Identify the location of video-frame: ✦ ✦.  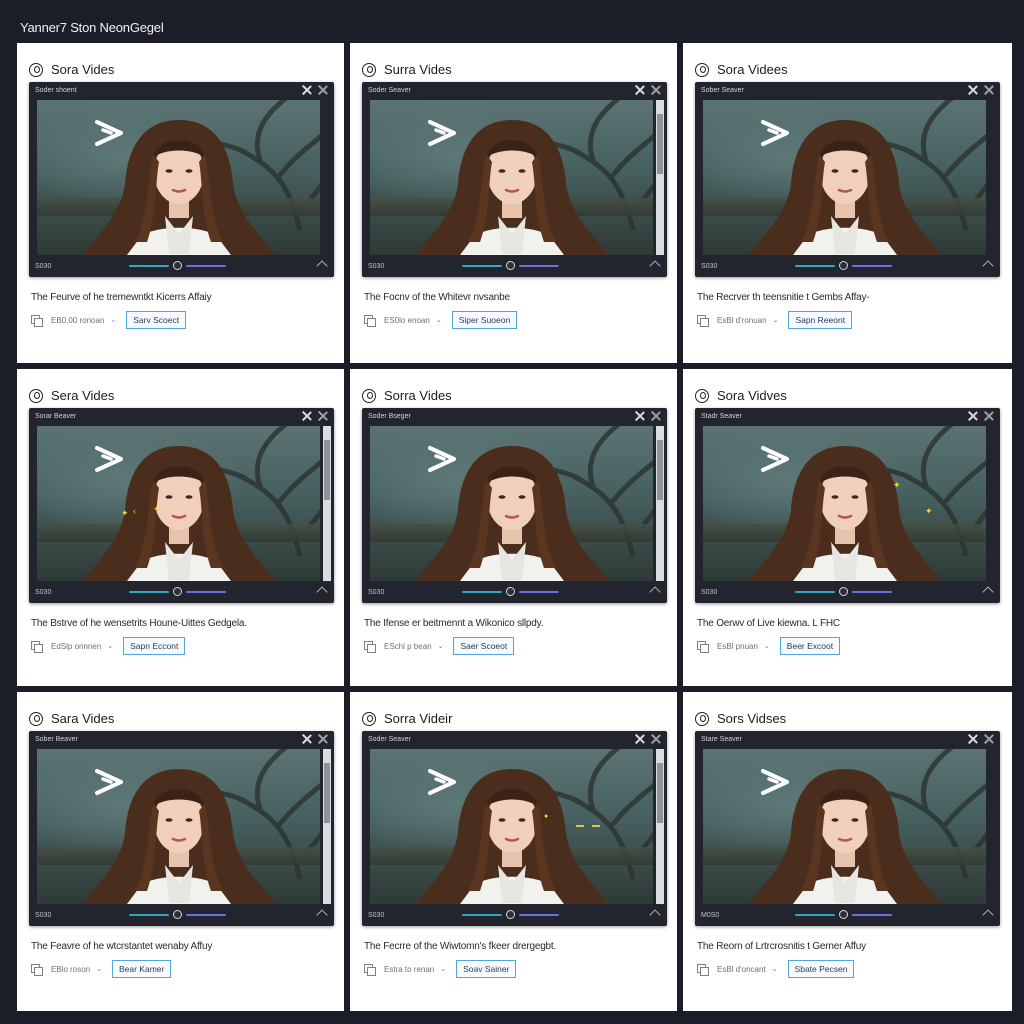
(844, 503).